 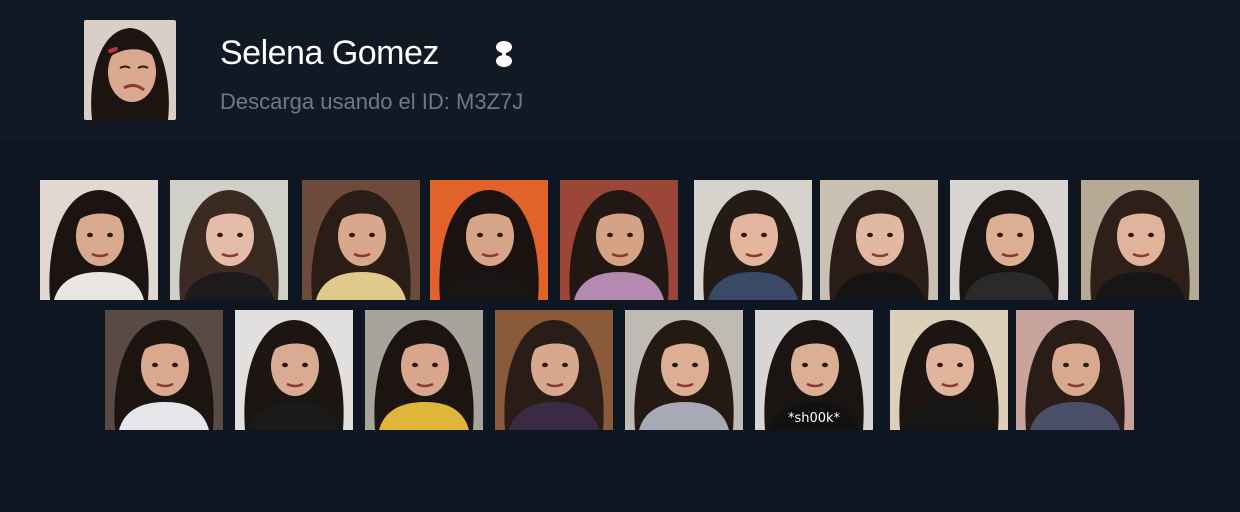 What do you see at coordinates (814, 370) in the screenshot?
I see `sticker-item: *sh00k*` at bounding box center [814, 370].